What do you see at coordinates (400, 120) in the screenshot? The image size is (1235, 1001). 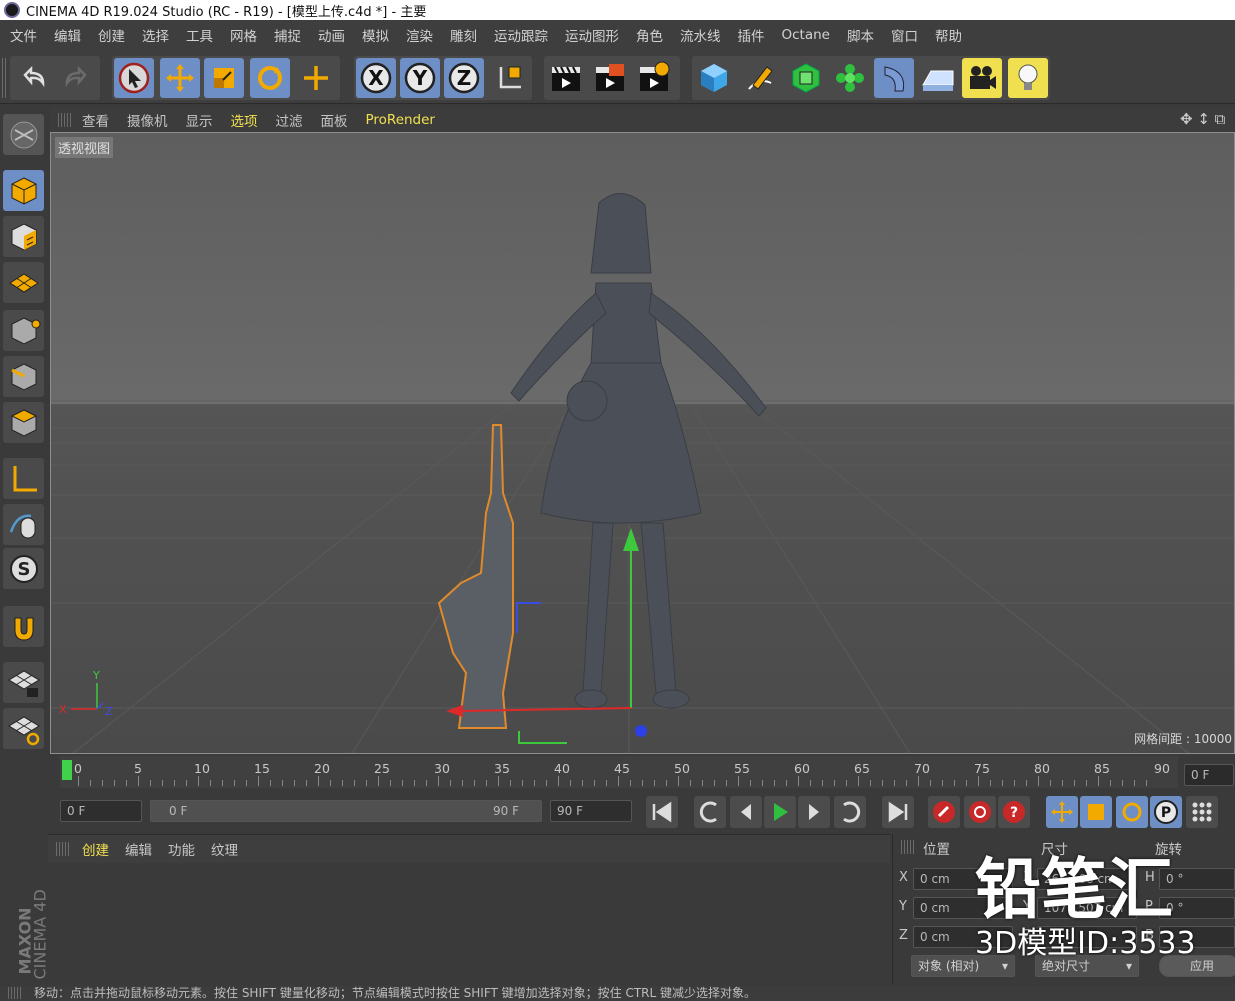 I see `viewport-menu-item: ProRender` at bounding box center [400, 120].